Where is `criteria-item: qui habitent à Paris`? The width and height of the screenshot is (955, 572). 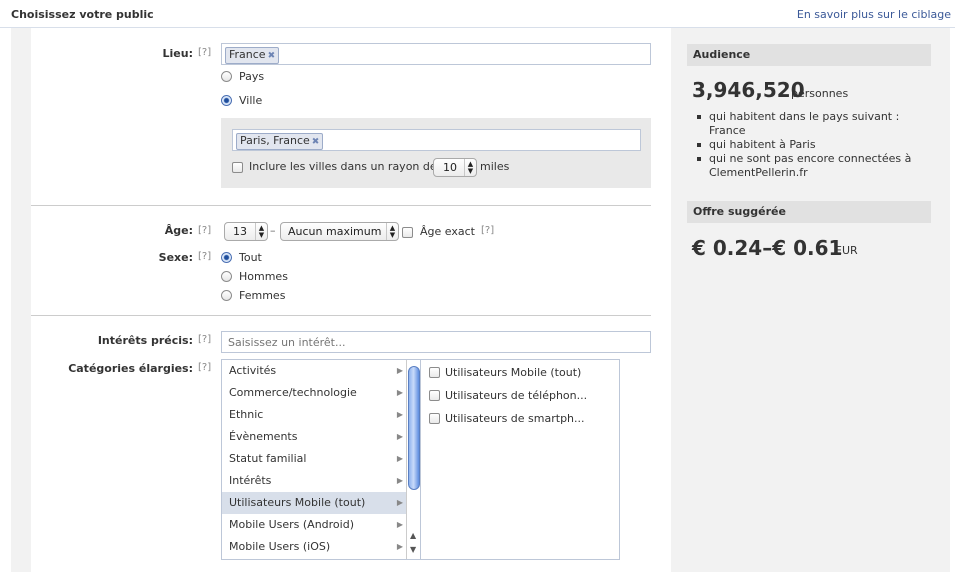
criteria-item: qui habitent à Paris is located at coordinates (804, 145).